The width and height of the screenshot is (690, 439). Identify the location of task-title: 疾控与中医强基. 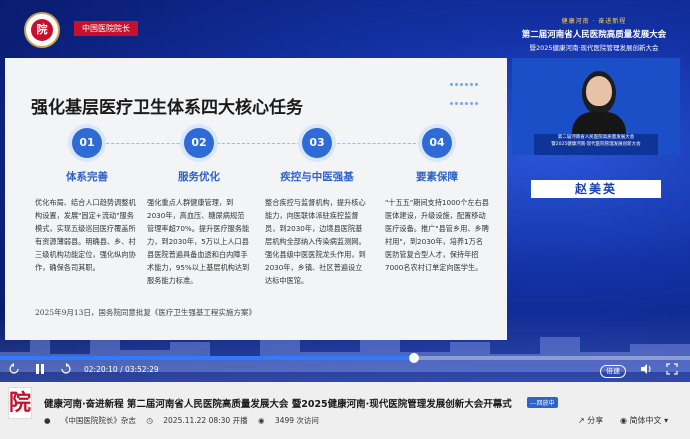
(317, 177).